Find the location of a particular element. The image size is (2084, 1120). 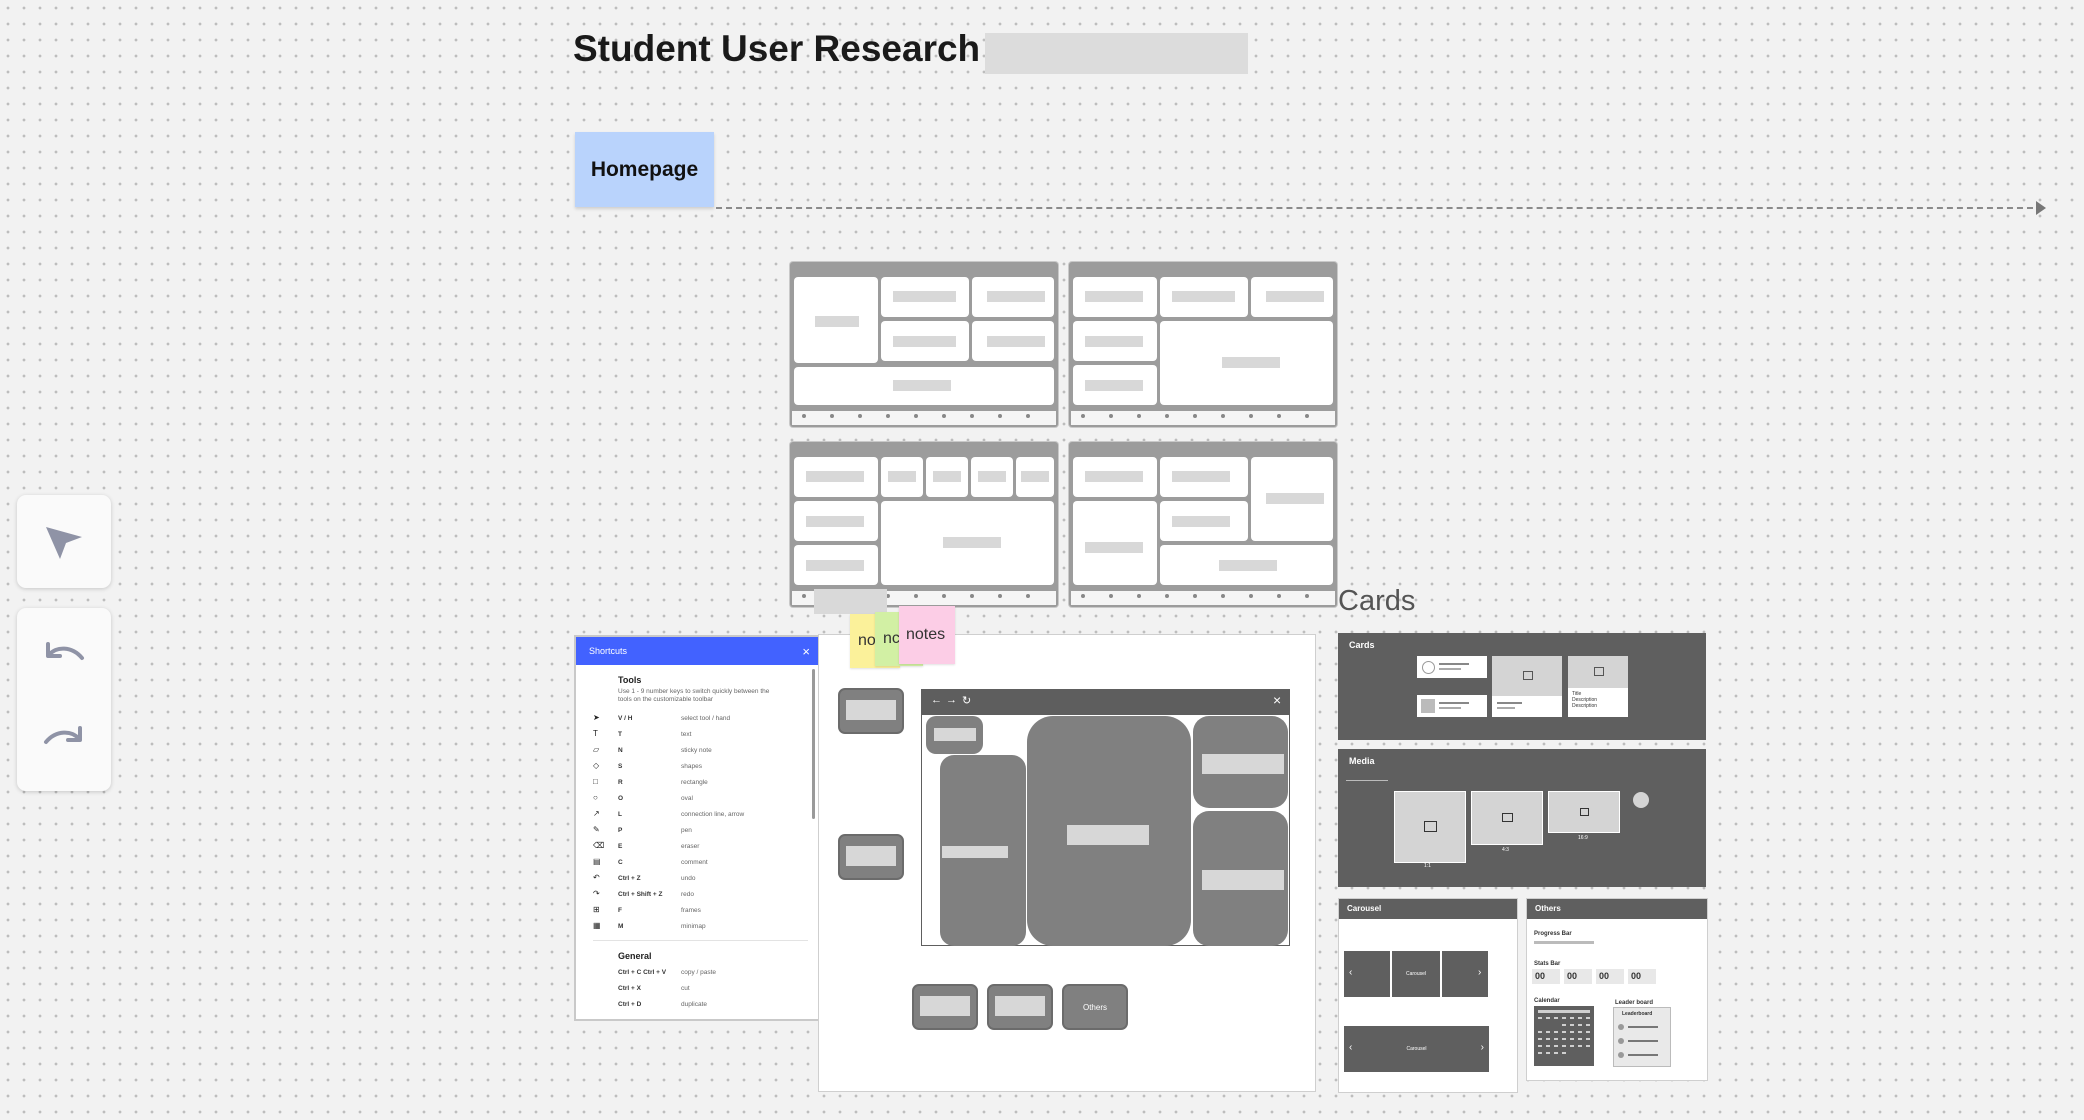

progress-bar is located at coordinates (1564, 942).